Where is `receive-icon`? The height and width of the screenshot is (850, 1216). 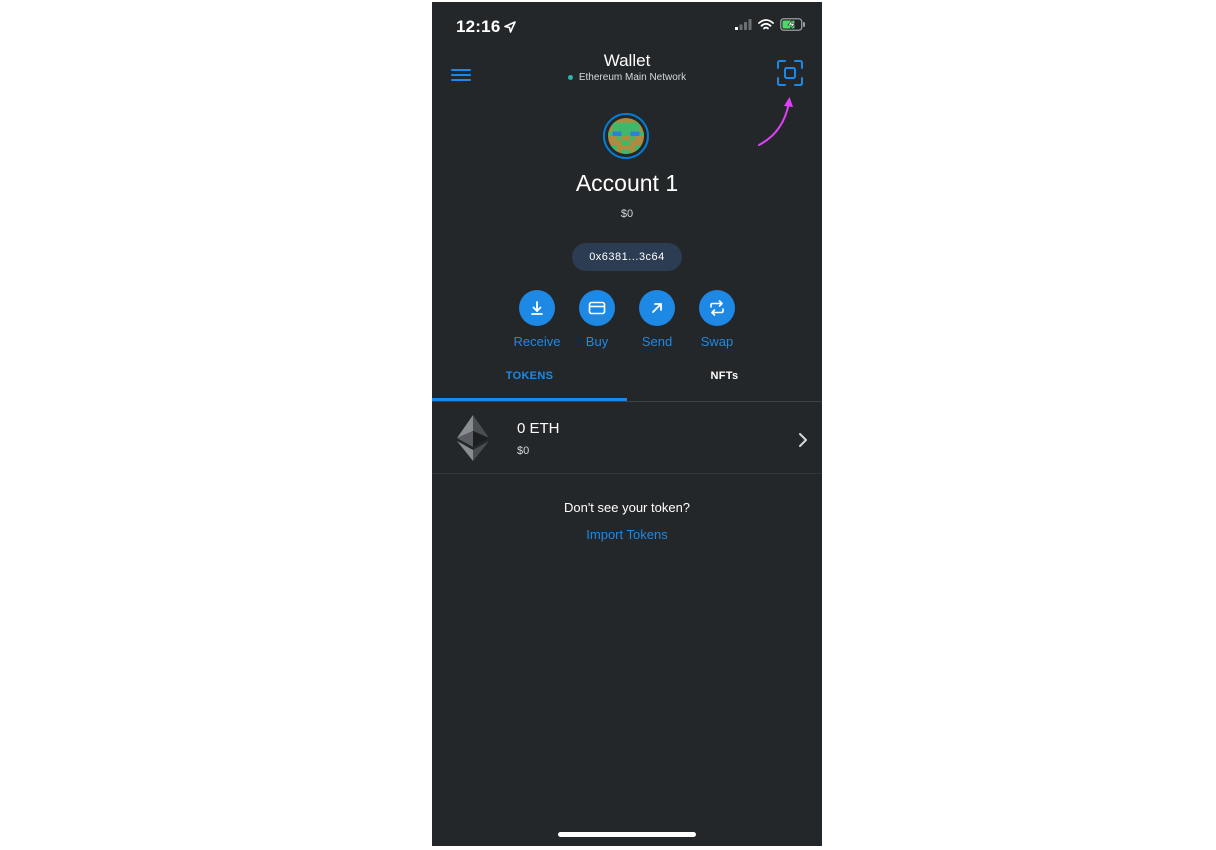
receive-icon is located at coordinates (537, 308).